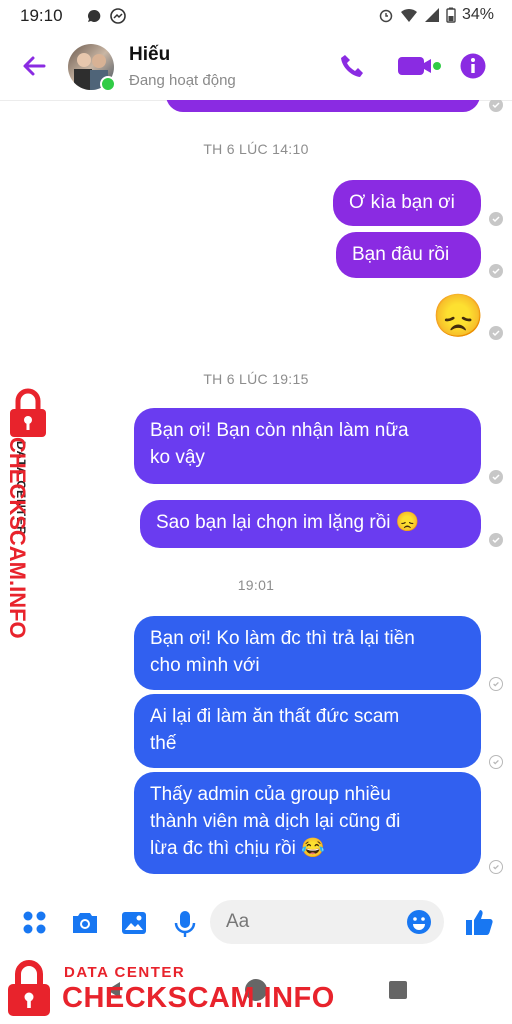  Describe the element at coordinates (256, 379) in the screenshot. I see `timestamp: TH 6 LÚC 19:15` at that location.